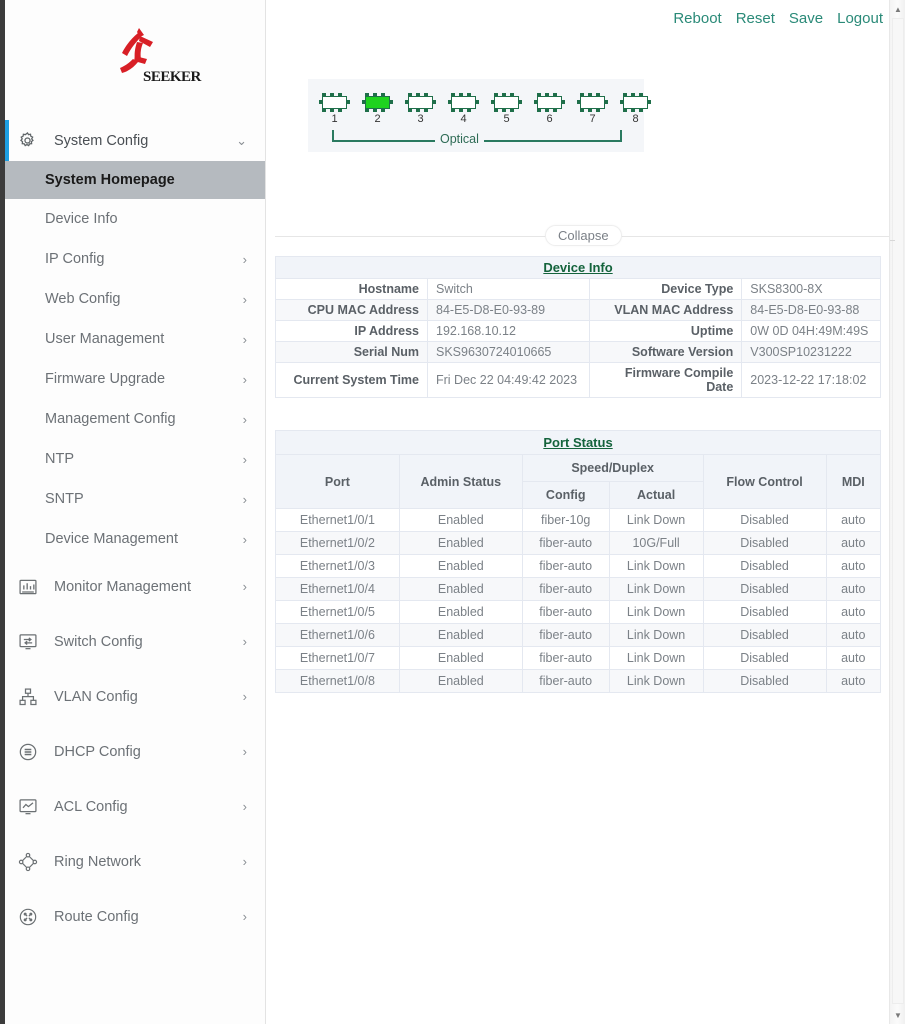  I want to click on sidebar-item-label: DHCP Config, so click(97, 751).